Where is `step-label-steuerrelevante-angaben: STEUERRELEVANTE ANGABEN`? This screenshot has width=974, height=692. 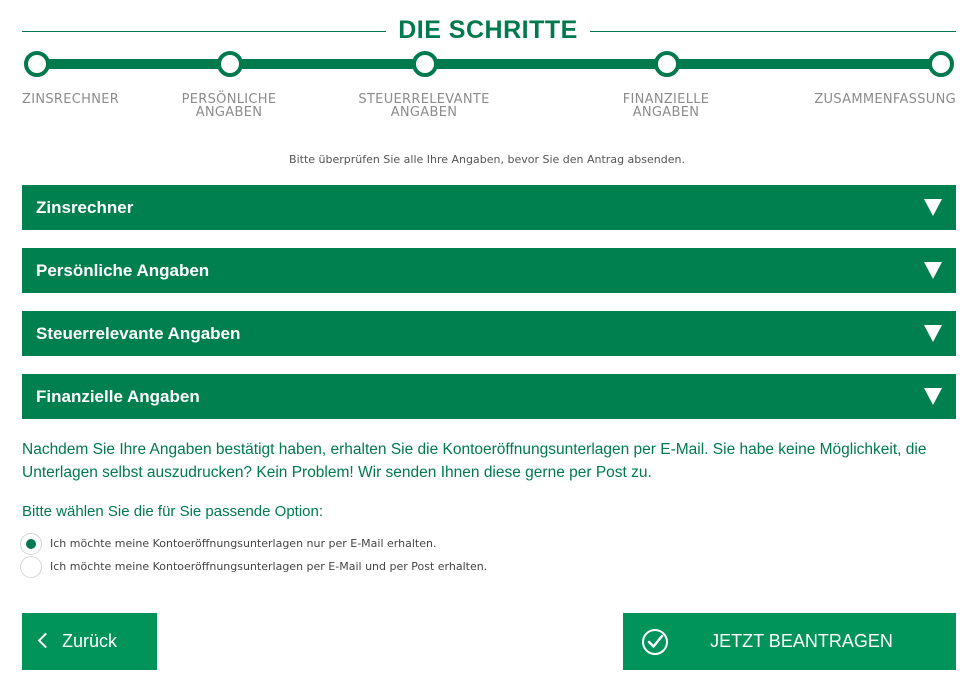
step-label-steuerrelevante-angaben: STEUERRELEVANTE ANGABEN is located at coordinates (424, 106).